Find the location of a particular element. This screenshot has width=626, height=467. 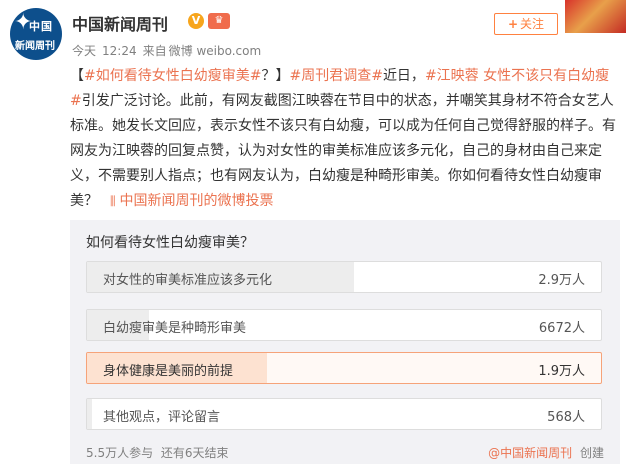

poll-option-count: 2.9万人 is located at coordinates (561, 280).